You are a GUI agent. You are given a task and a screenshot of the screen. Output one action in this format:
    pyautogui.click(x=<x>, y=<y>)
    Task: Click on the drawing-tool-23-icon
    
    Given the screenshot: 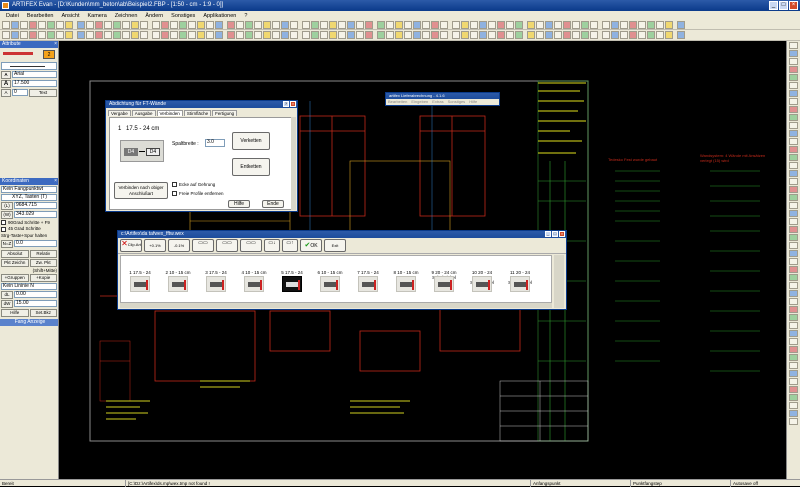 What is the action you would take?
    pyautogui.click(x=201, y=35)
    